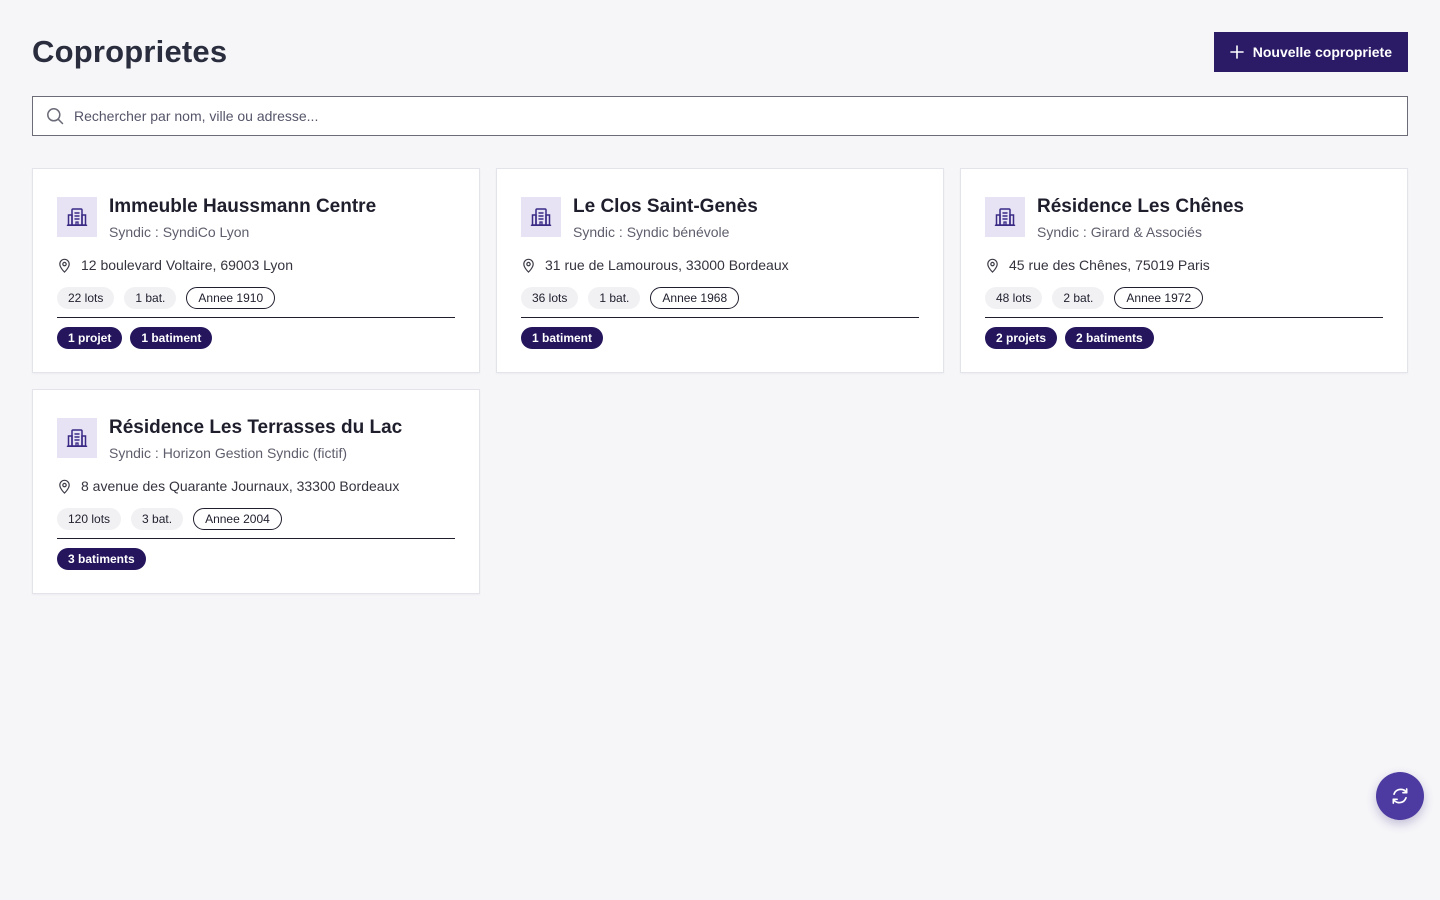 This screenshot has height=900, width=1440. What do you see at coordinates (740, 116) in the screenshot?
I see `search-input` at bounding box center [740, 116].